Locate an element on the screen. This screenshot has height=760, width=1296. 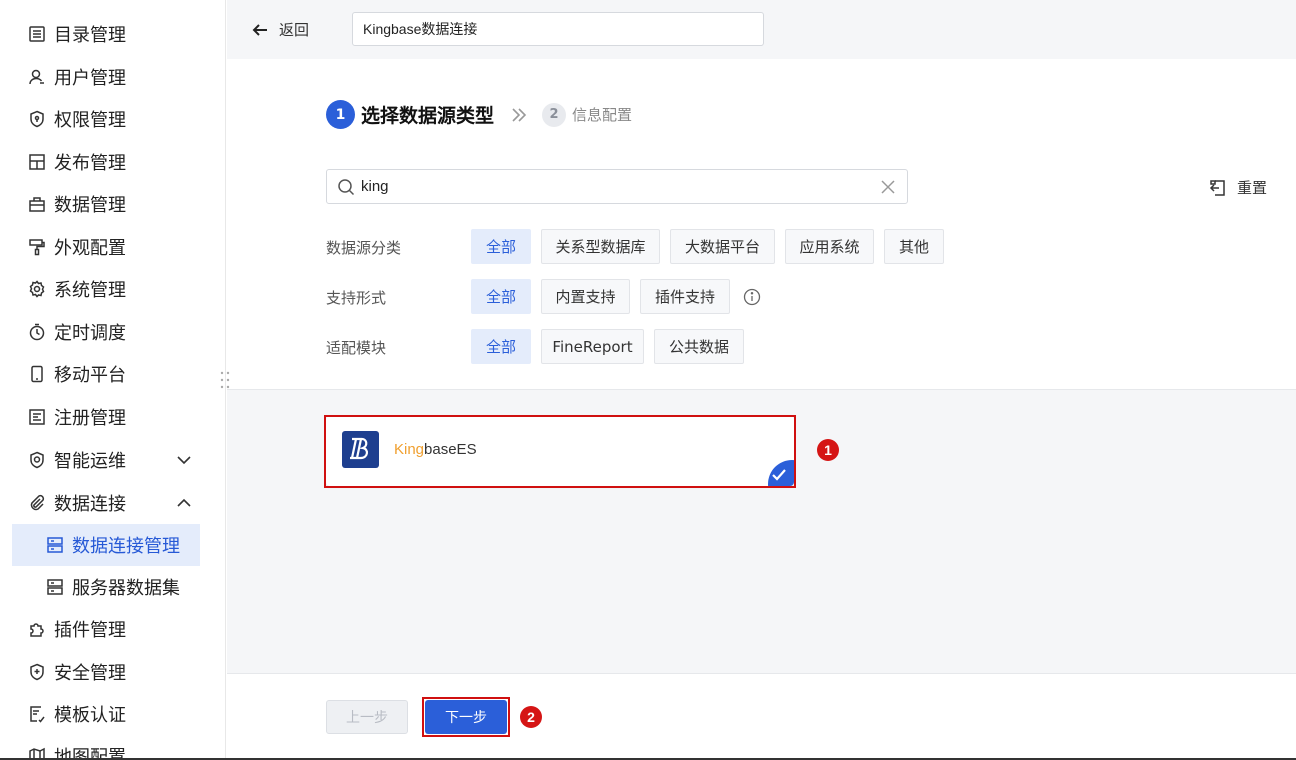
back-button: 返回 is located at coordinates (280, 29).